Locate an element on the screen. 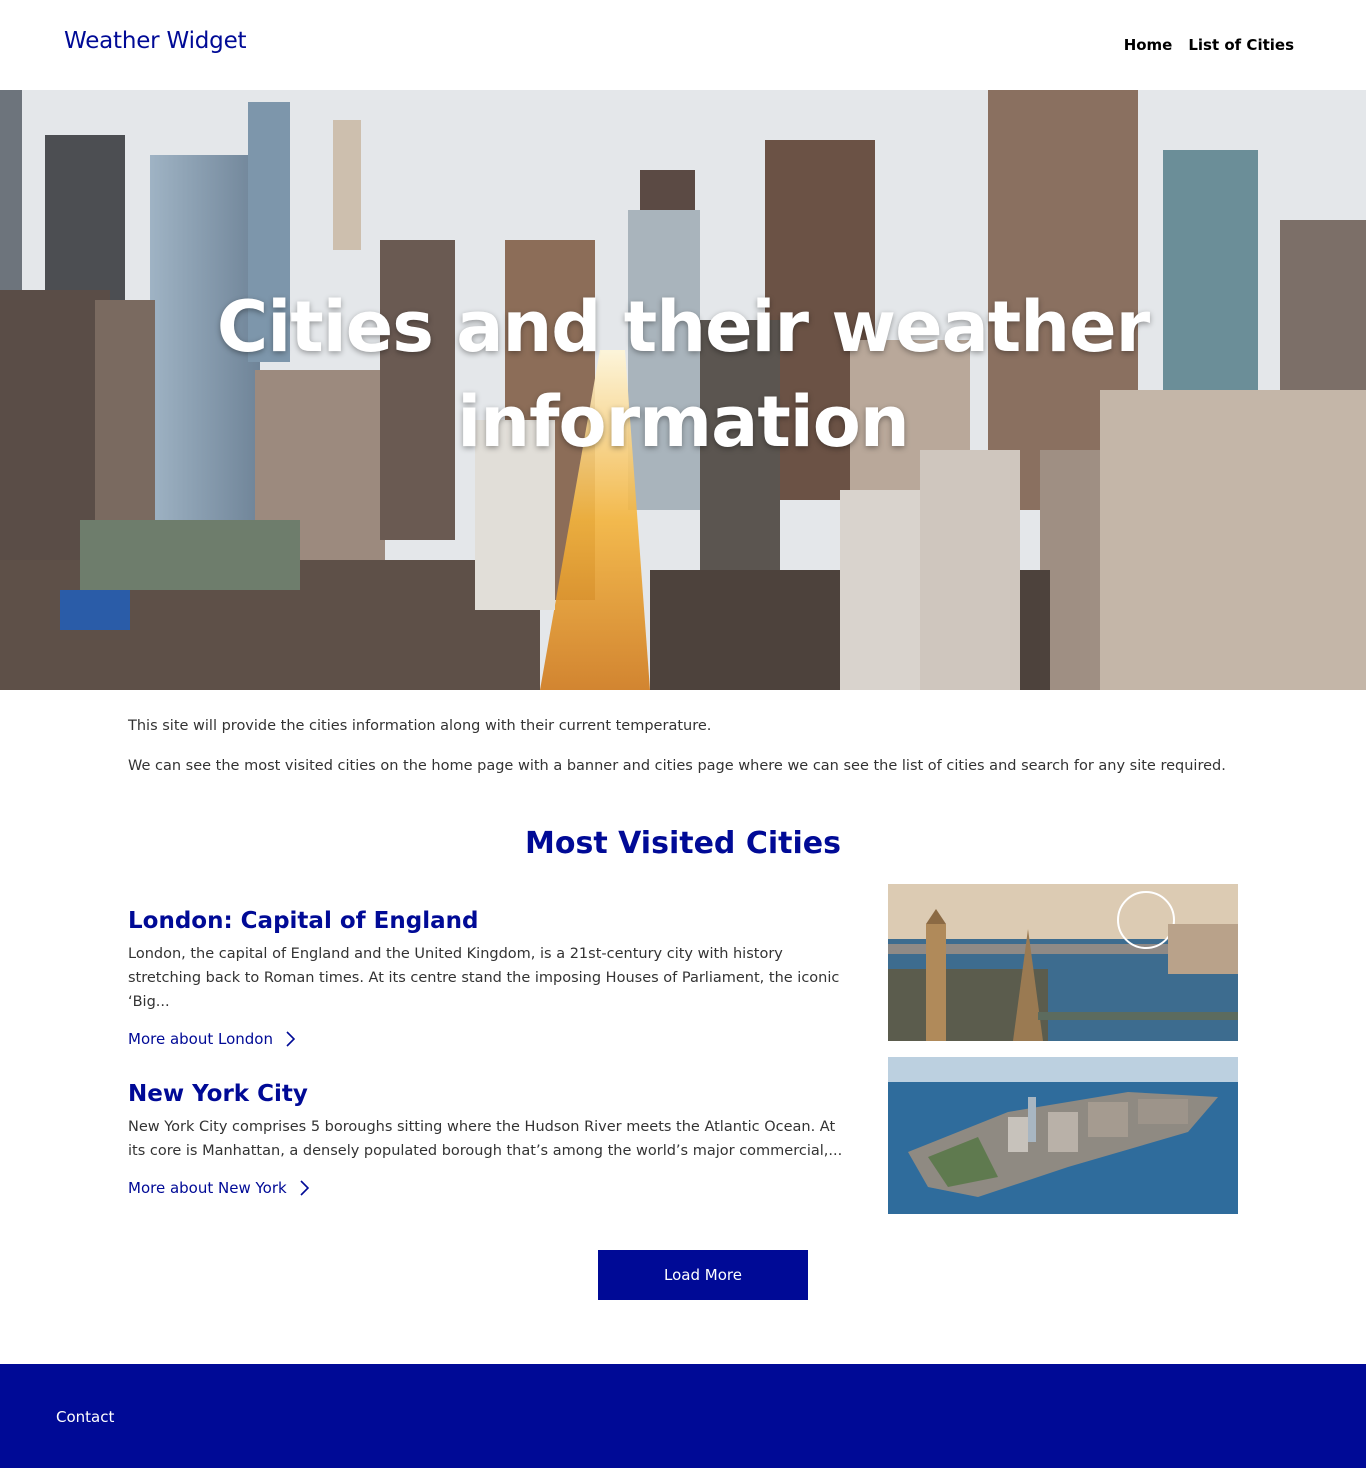 This screenshot has height=1468, width=1366. city-link-label: More about London is located at coordinates (200, 1039).